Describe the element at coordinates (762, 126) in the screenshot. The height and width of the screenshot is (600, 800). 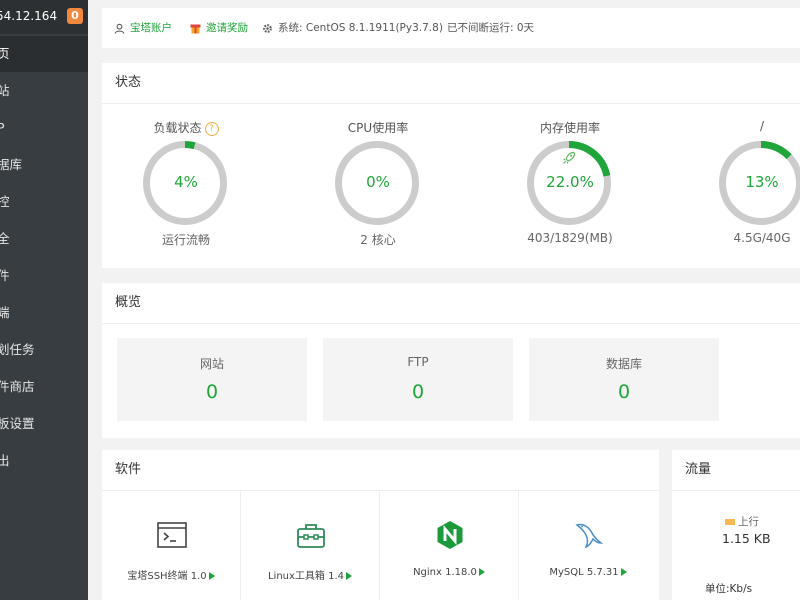
I see `gauge-label: /` at that location.